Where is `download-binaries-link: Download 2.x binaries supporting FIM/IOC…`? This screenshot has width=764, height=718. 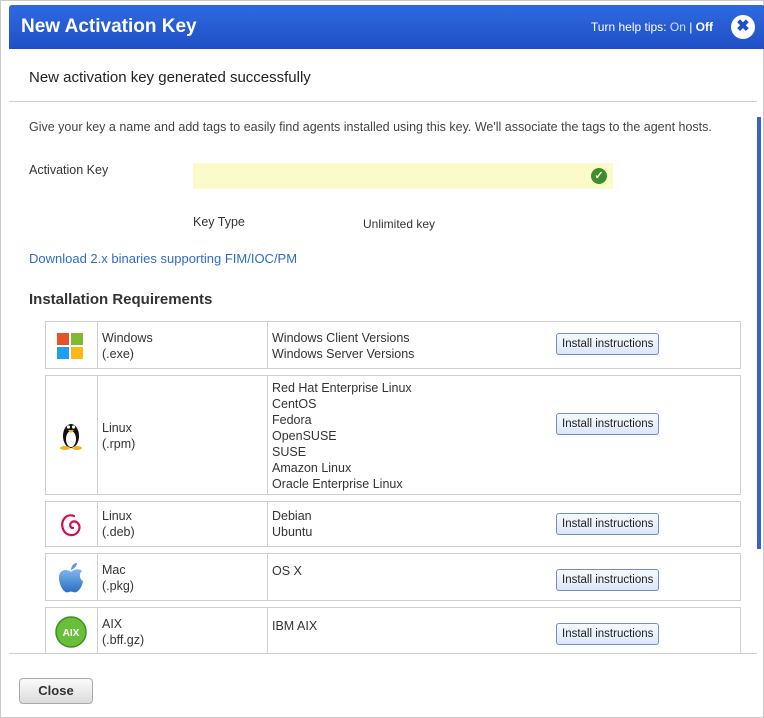 download-binaries-link: Download 2.x binaries supporting FIM/IOC… is located at coordinates (163, 258).